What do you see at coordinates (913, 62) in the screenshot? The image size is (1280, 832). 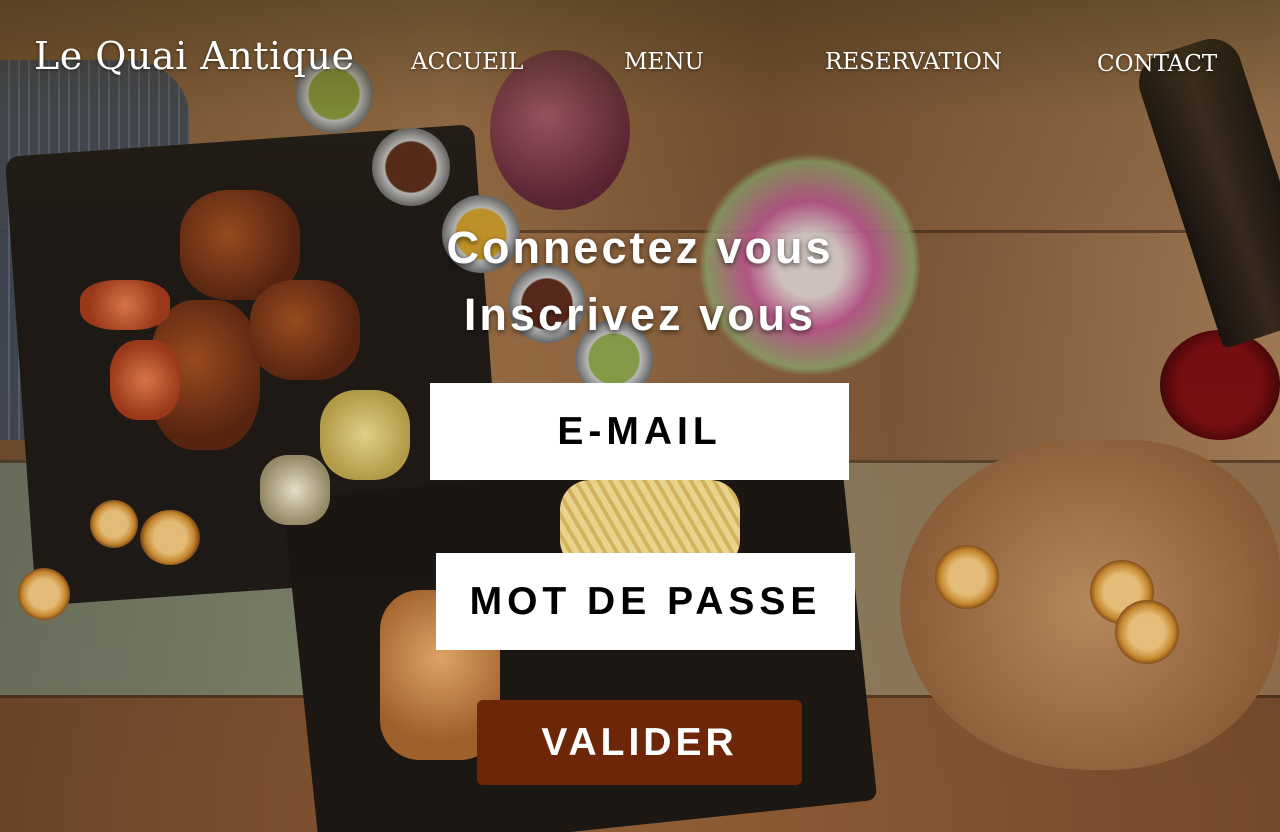 I see `nav-item-reservation: RESERVATION` at bounding box center [913, 62].